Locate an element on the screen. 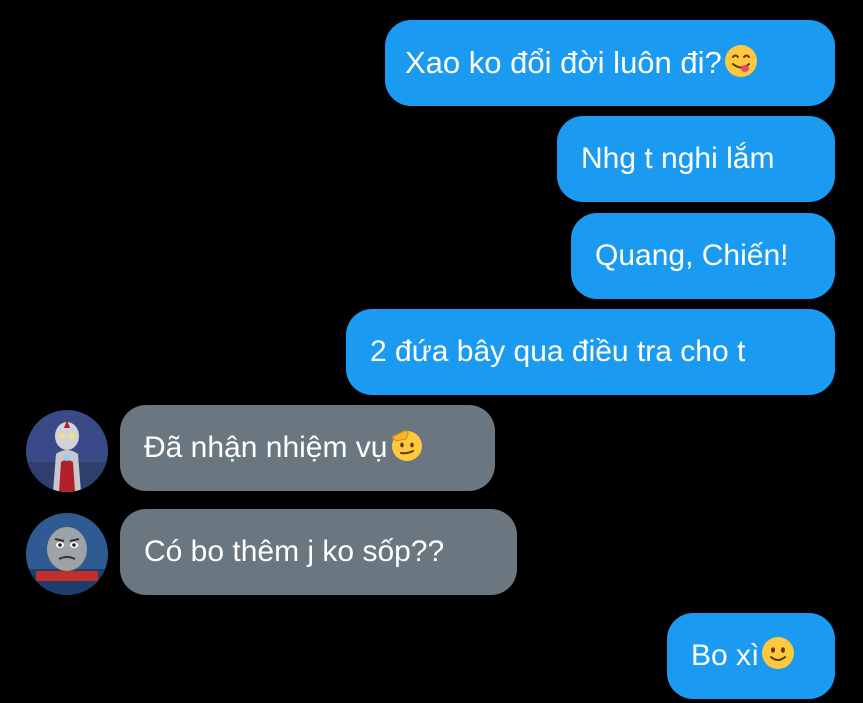 The height and width of the screenshot is (703, 863). saluting-face-emoji is located at coordinates (406, 445).